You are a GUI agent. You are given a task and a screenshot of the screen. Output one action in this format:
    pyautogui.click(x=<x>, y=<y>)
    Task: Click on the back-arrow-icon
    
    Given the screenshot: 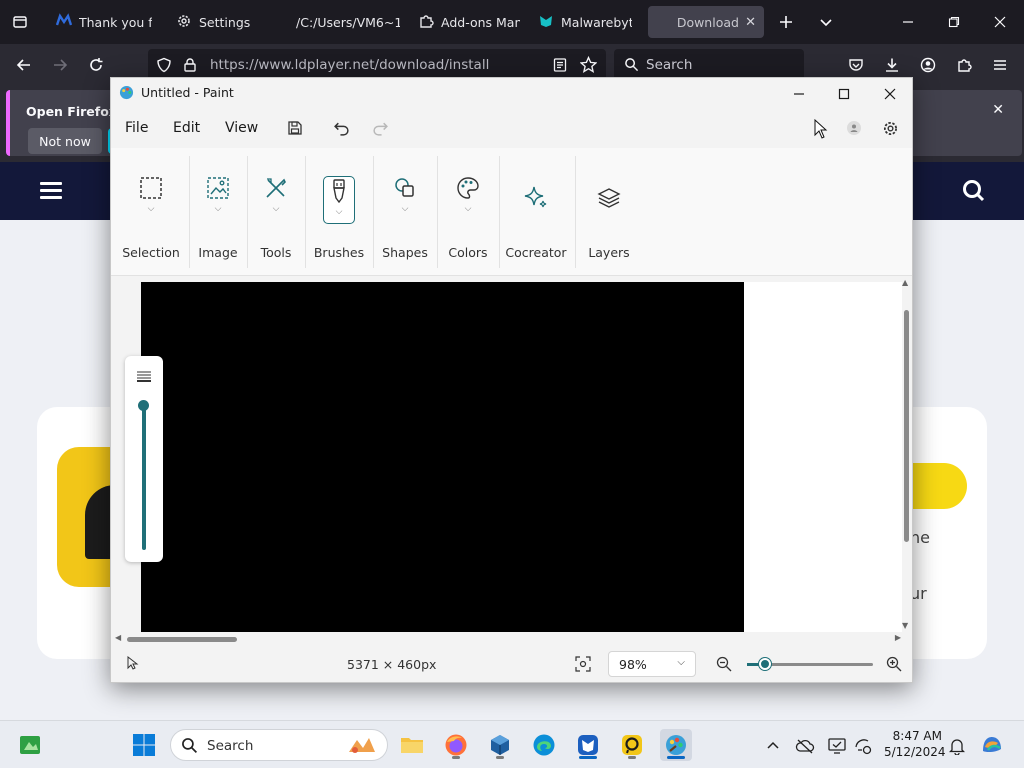 What is the action you would take?
    pyautogui.click(x=24, y=65)
    